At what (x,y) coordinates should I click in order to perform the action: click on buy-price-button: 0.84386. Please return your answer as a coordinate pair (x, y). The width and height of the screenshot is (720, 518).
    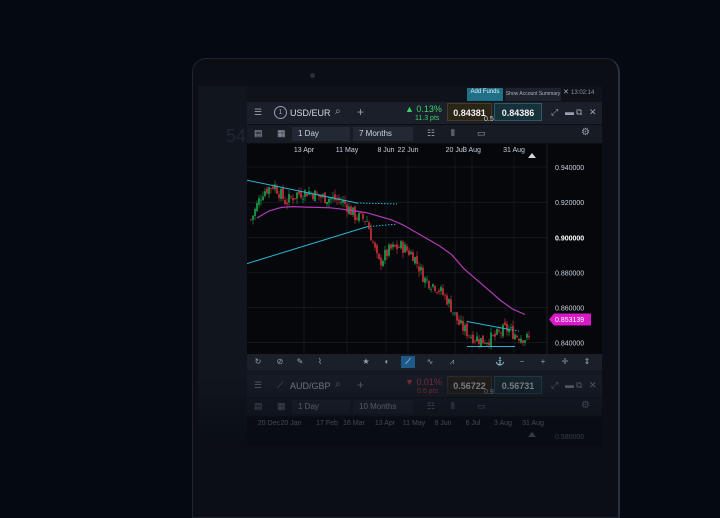
    Looking at the image, I should click on (518, 112).